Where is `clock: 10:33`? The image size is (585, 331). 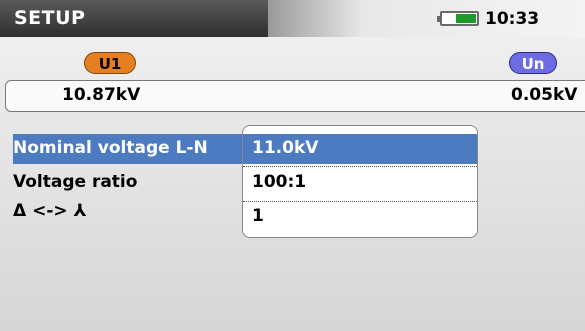
clock: 10:33 is located at coordinates (512, 19).